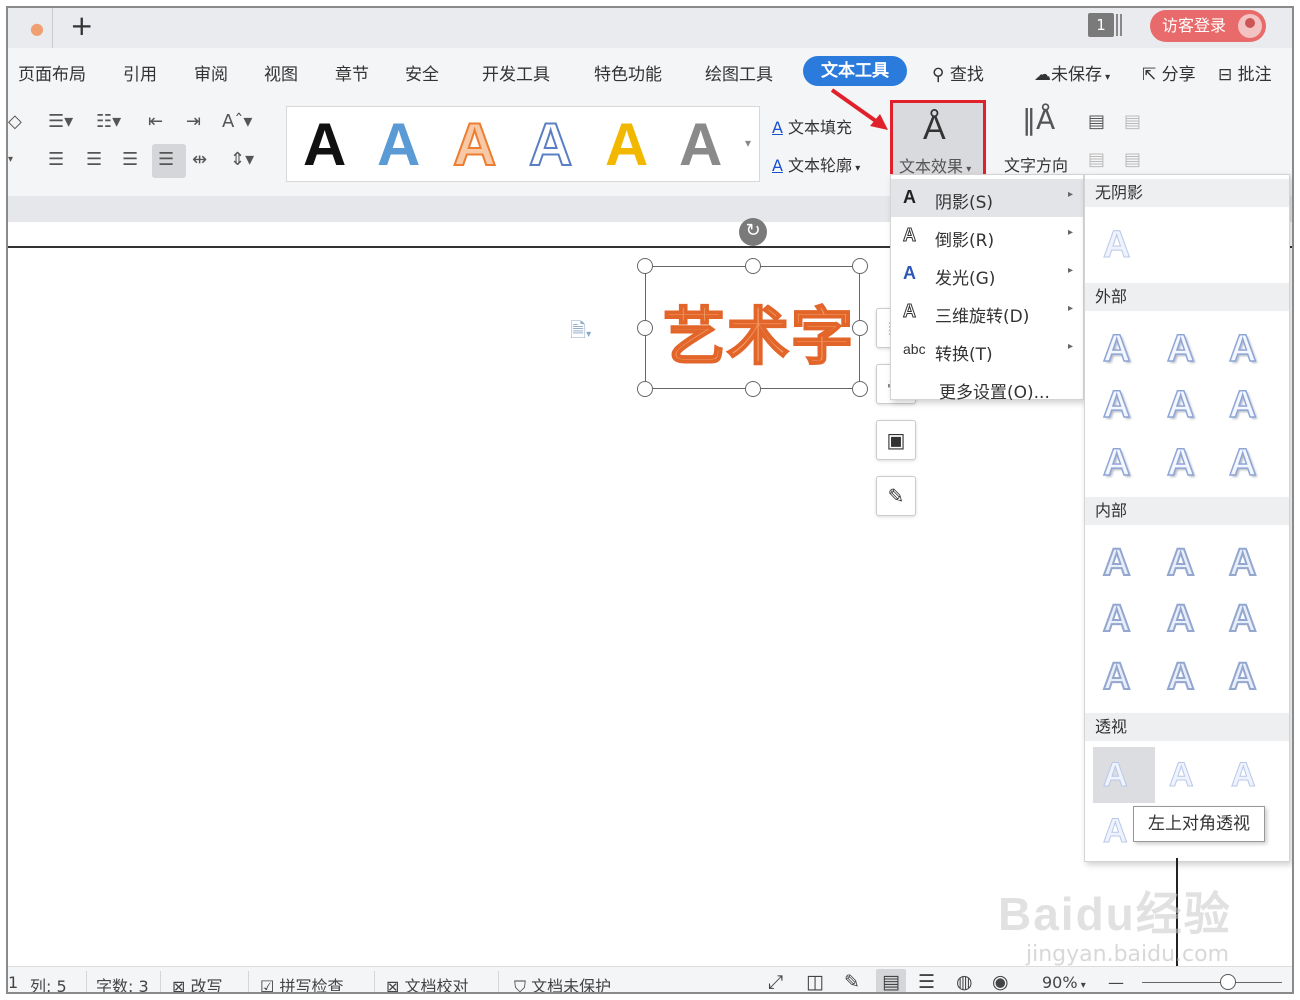 The image size is (1300, 1000). Describe the element at coordinates (816, 164) in the screenshot. I see `text-outline-button: A 文本轮廓 ▾` at that location.